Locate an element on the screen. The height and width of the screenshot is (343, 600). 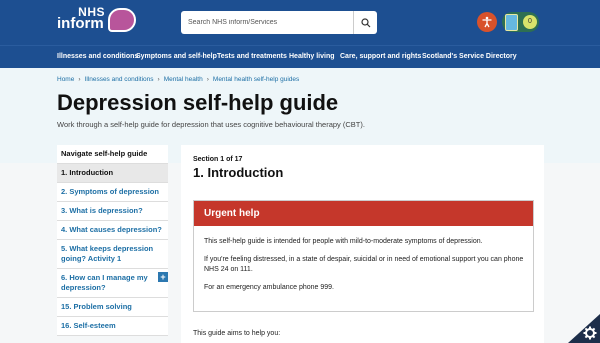
guide-aims-text: This guide aims to help you: is located at coordinates (237, 333).